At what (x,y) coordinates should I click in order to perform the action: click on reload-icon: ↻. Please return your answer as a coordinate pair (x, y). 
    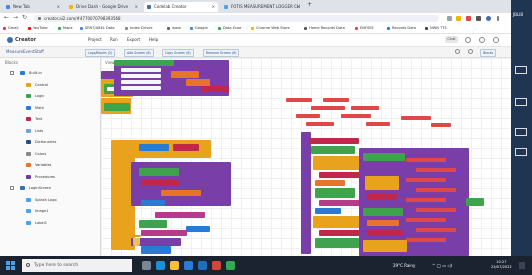
    Looking at the image, I should click on (24, 17).